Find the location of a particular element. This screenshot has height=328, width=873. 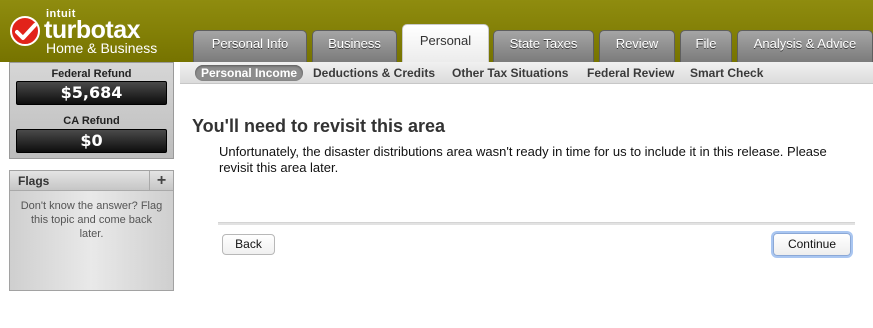

back-button: Back is located at coordinates (248, 244).